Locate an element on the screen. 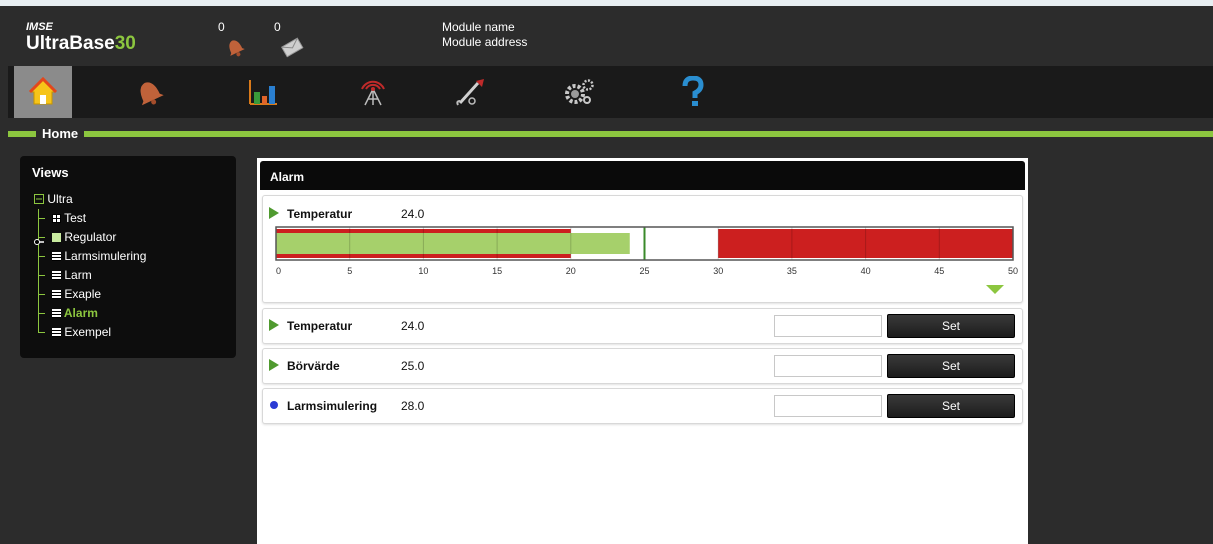 Image resolution: width=1213 pixels, height=544 pixels. square-icon is located at coordinates (56, 237).